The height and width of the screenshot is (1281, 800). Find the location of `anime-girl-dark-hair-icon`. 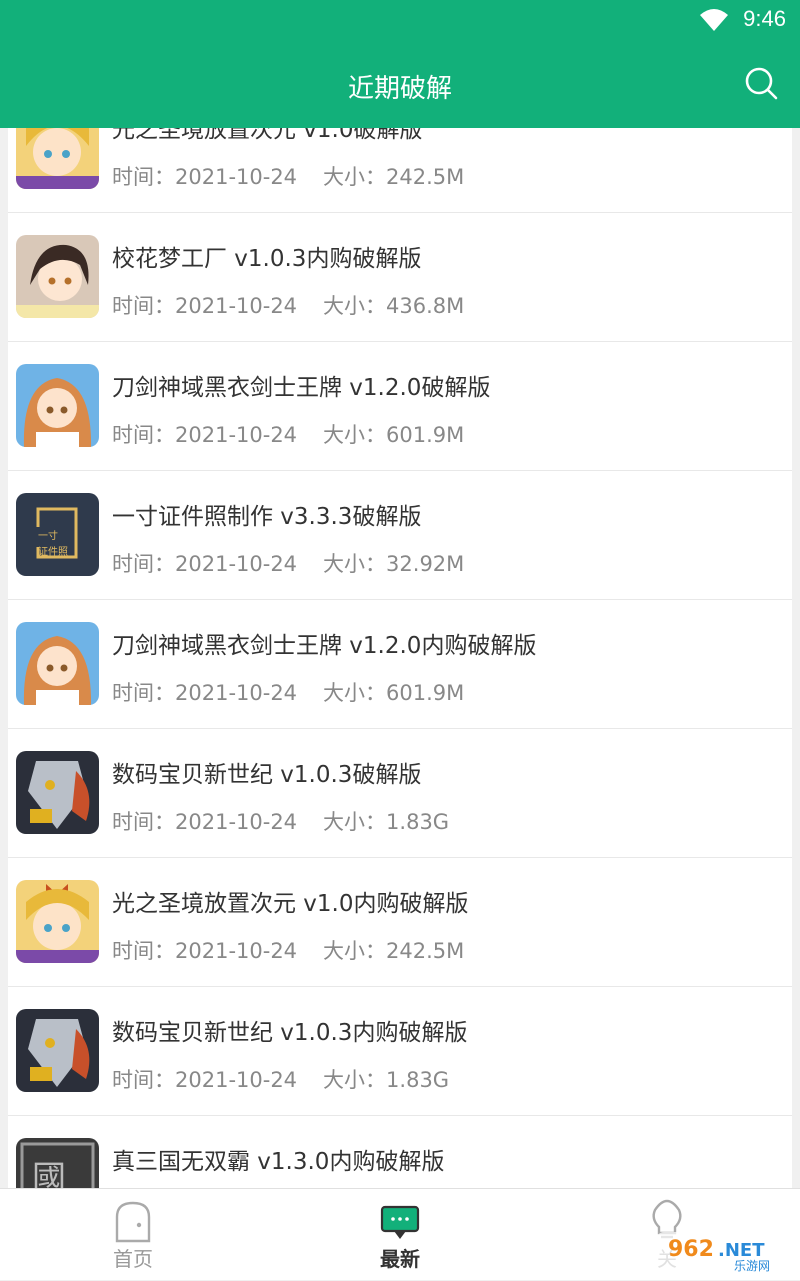

anime-girl-dark-hair-icon is located at coordinates (57, 276).